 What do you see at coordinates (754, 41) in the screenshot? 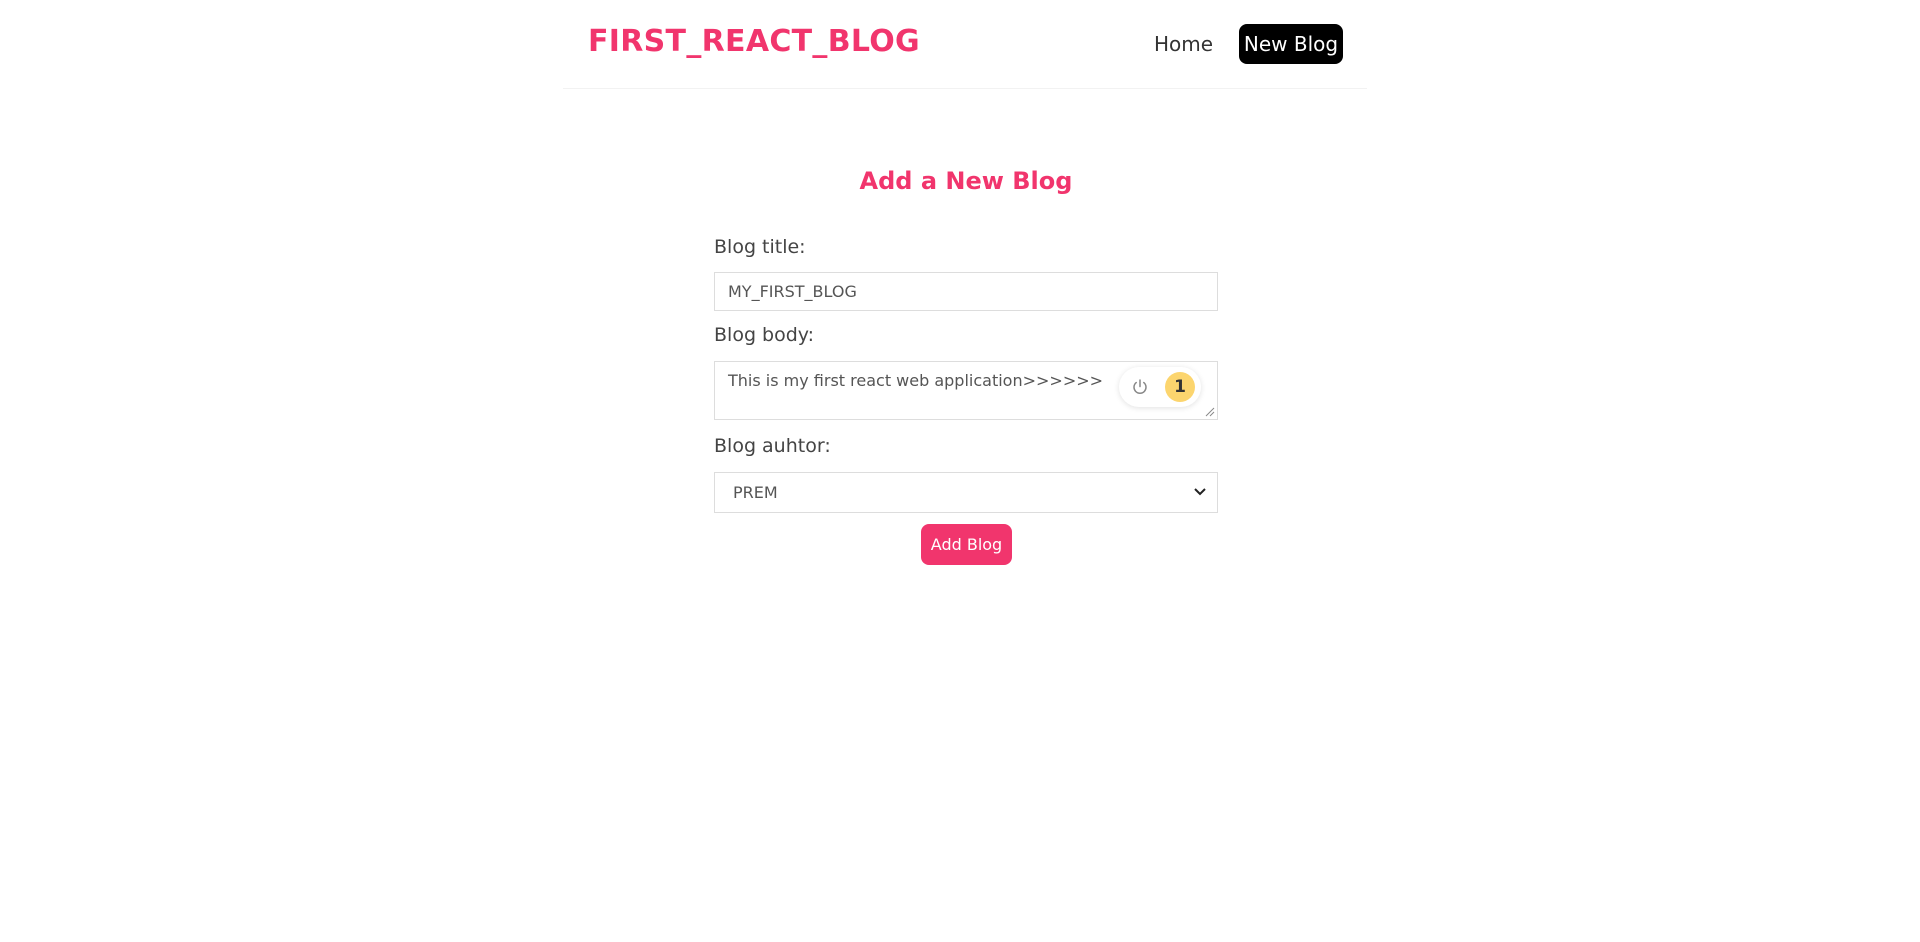
I see `site-logo: FIRST_REACT_BLOG` at bounding box center [754, 41].